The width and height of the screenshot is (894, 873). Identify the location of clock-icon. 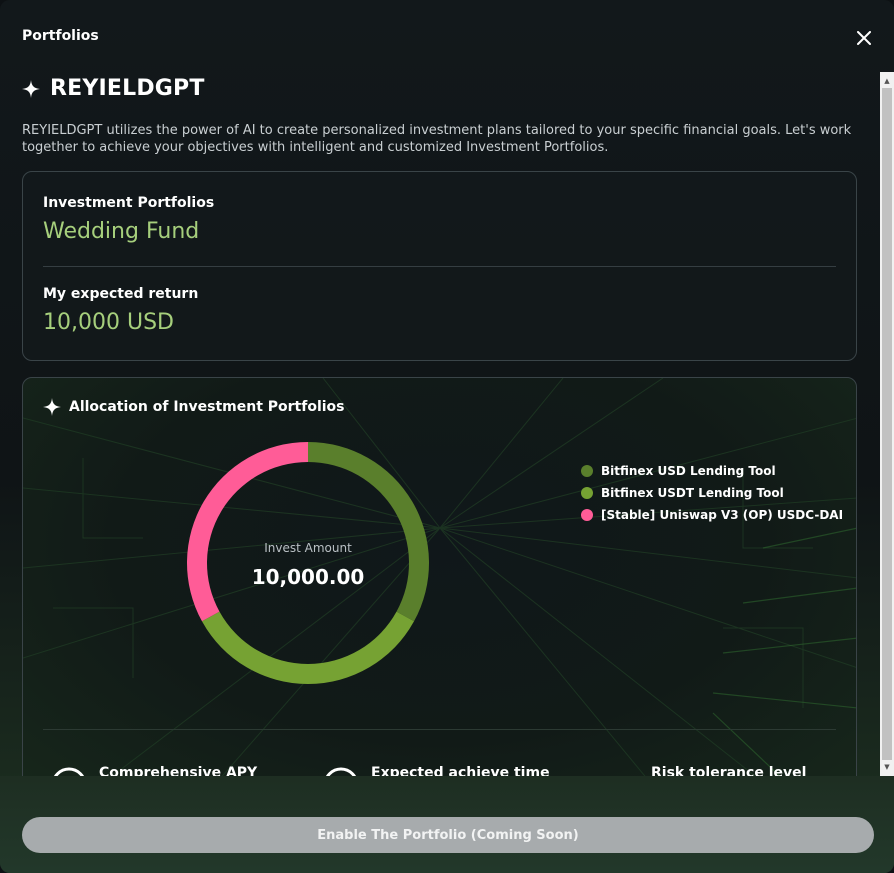
(341, 771).